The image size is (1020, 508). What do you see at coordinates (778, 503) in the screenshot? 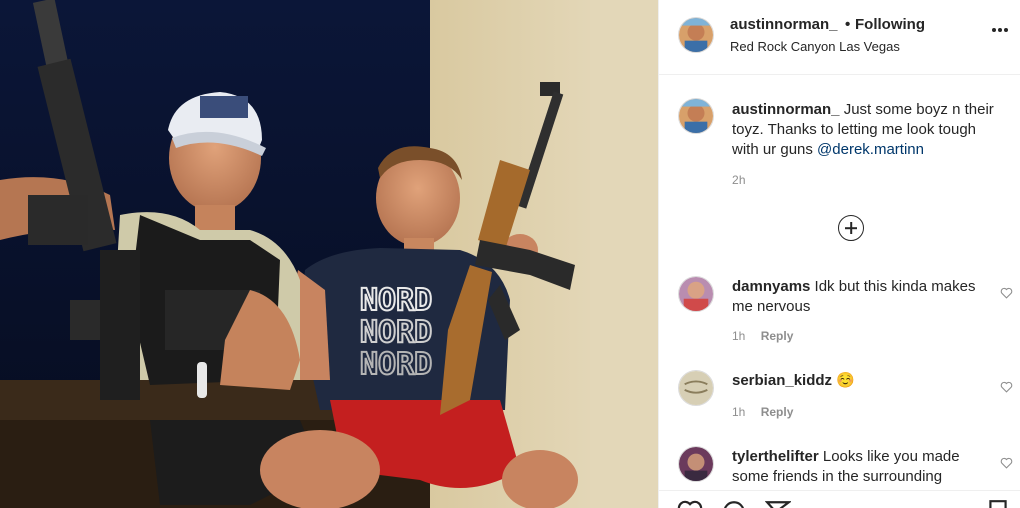
I see `paper-plane-icon` at bounding box center [778, 503].